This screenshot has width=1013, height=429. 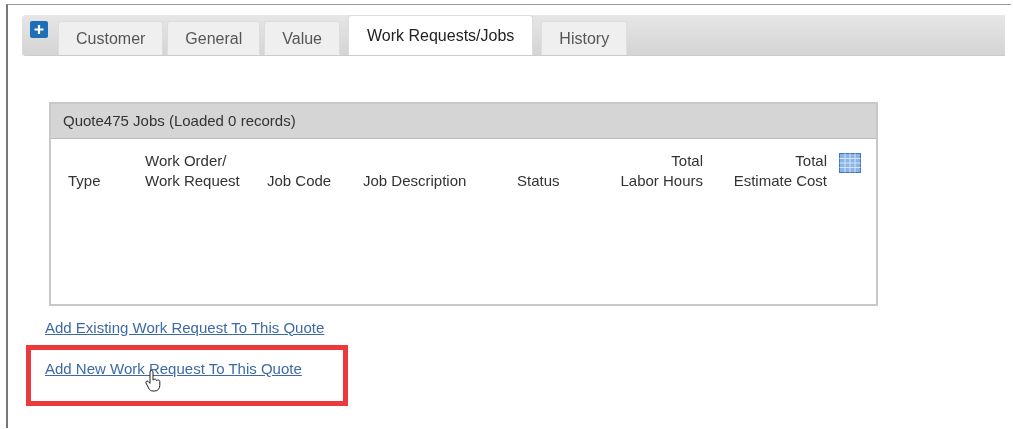 I want to click on column-header: Total Labor Hours, so click(x=645, y=171).